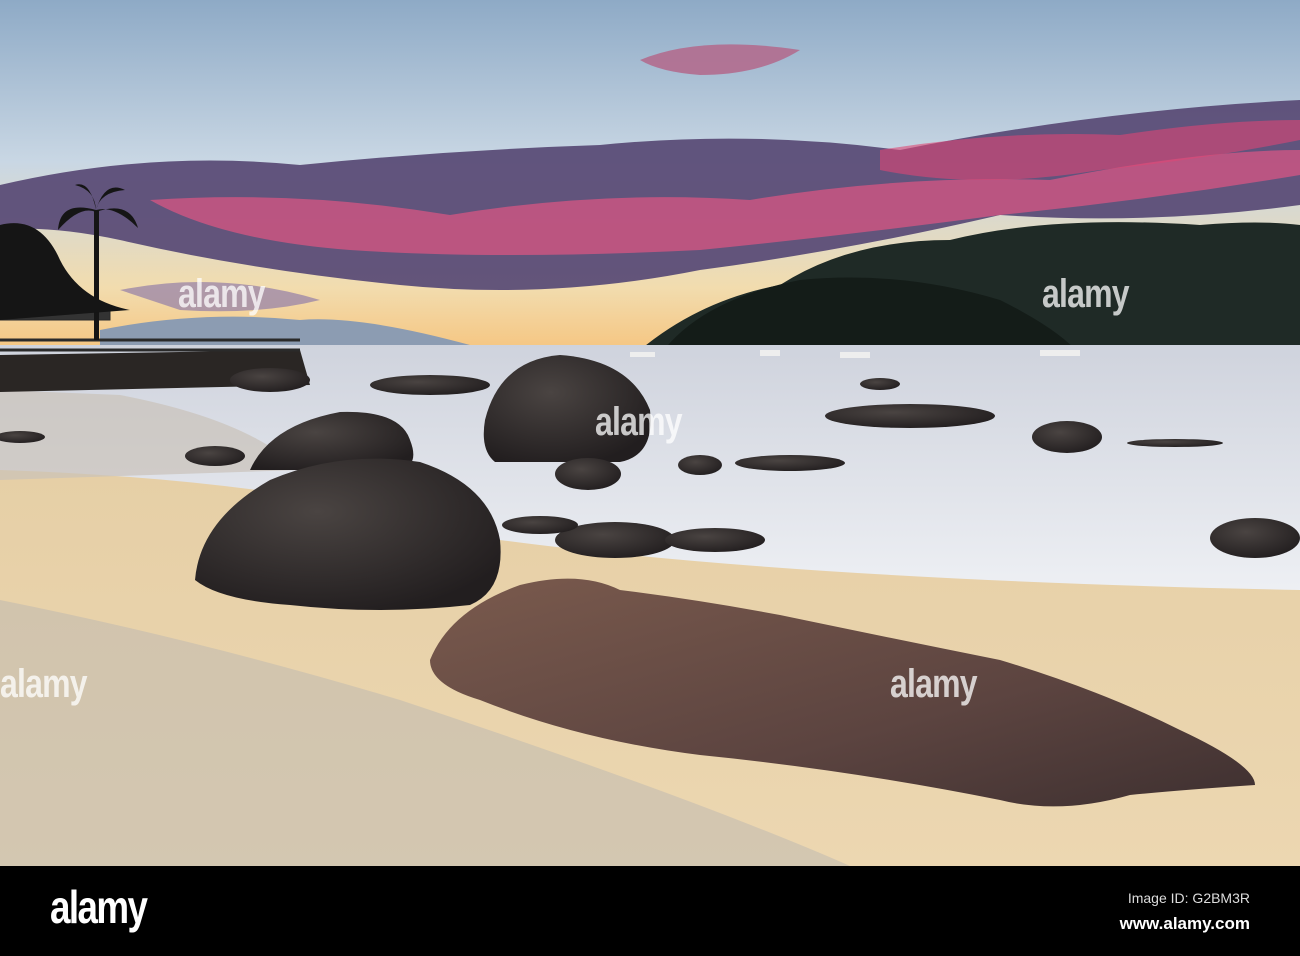  What do you see at coordinates (650, 911) in the screenshot?
I see `footer-bar: alamy Image ID: G2BM3R www.alamy.com` at bounding box center [650, 911].